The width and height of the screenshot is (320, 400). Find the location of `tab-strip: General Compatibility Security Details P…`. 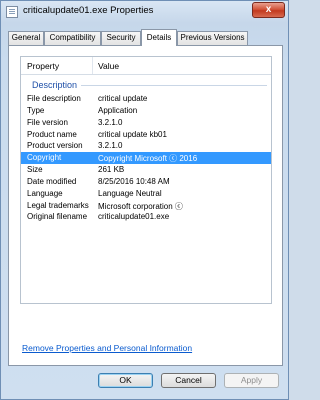

tab-strip: General Compatibility Security Details P… is located at coordinates (145, 37).